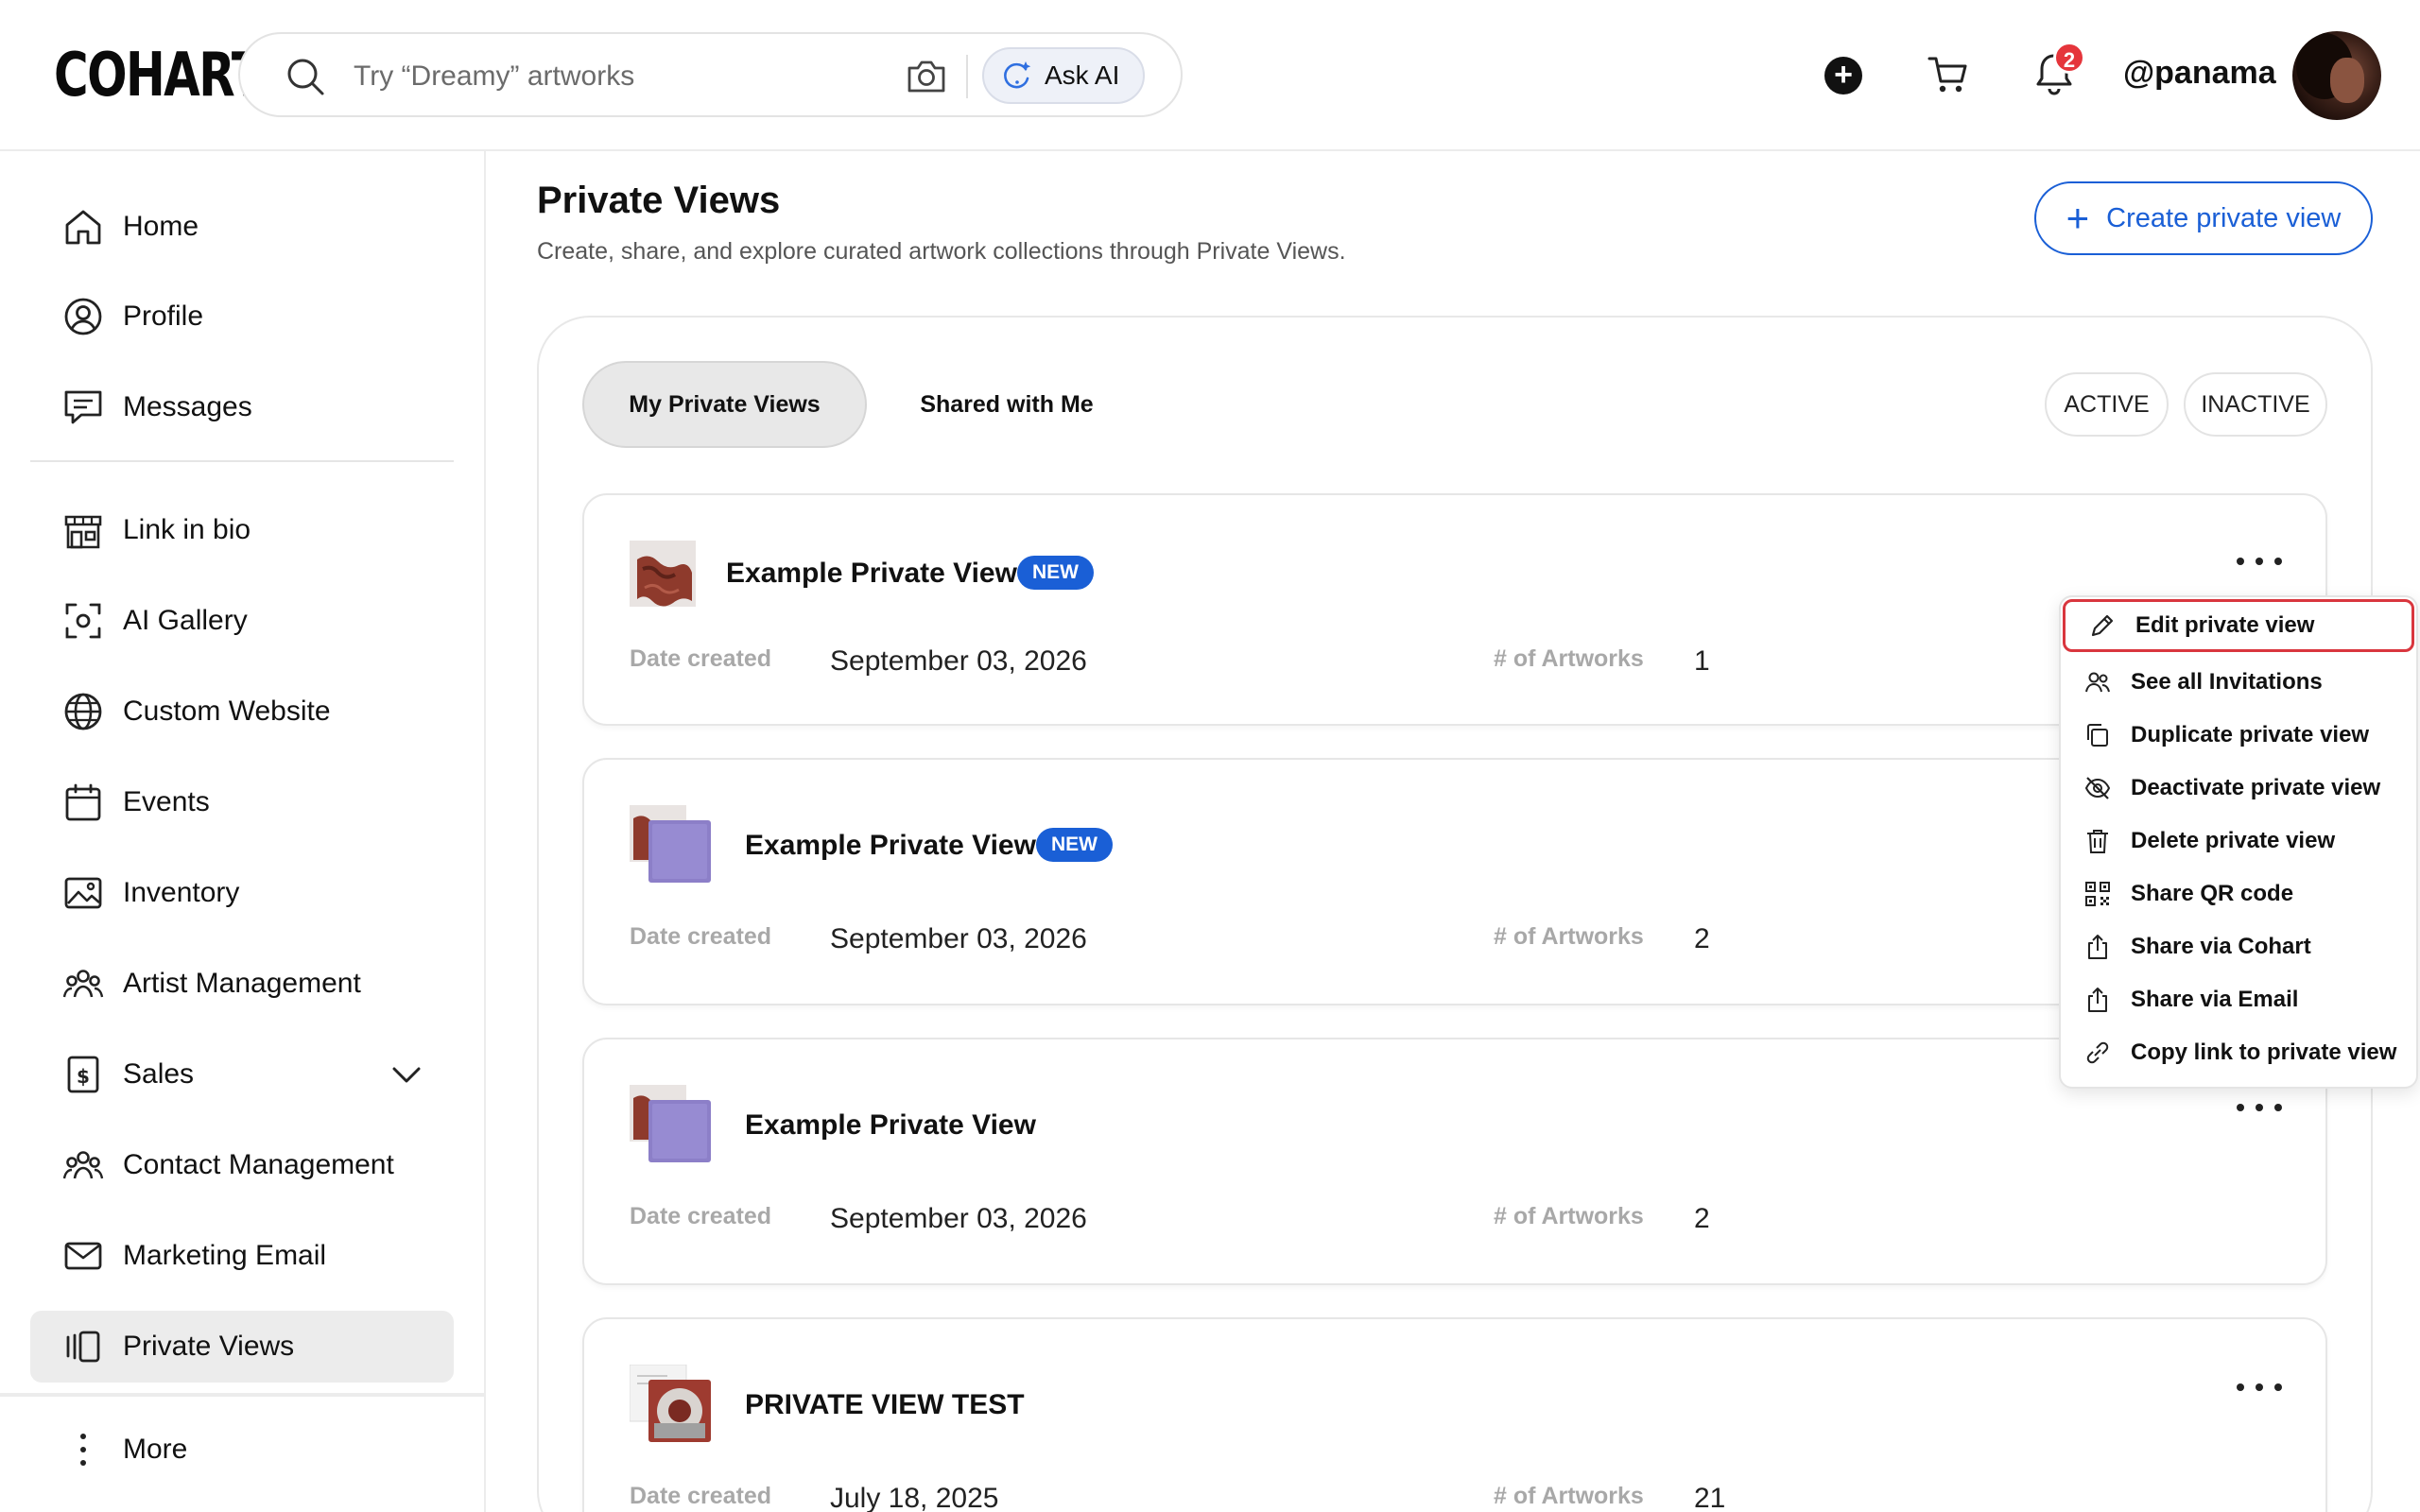 The height and width of the screenshot is (1512, 2420). What do you see at coordinates (2256, 787) in the screenshot?
I see `menu-item-label: Deactivate private view` at bounding box center [2256, 787].